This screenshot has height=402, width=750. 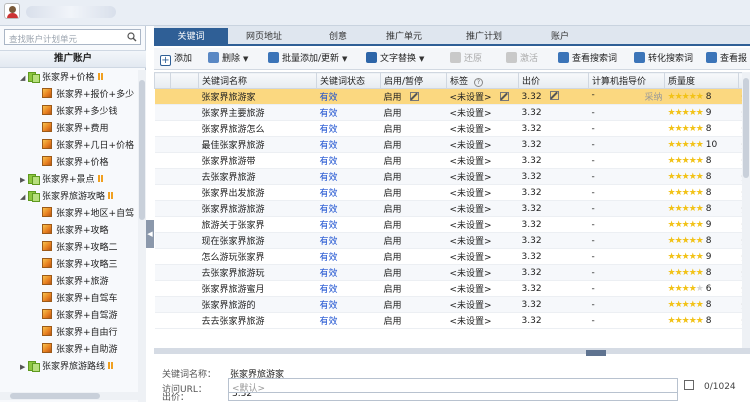 What do you see at coordinates (257, 80) in the screenshot?
I see `header-keyword-name: 关键词名称` at bounding box center [257, 80].